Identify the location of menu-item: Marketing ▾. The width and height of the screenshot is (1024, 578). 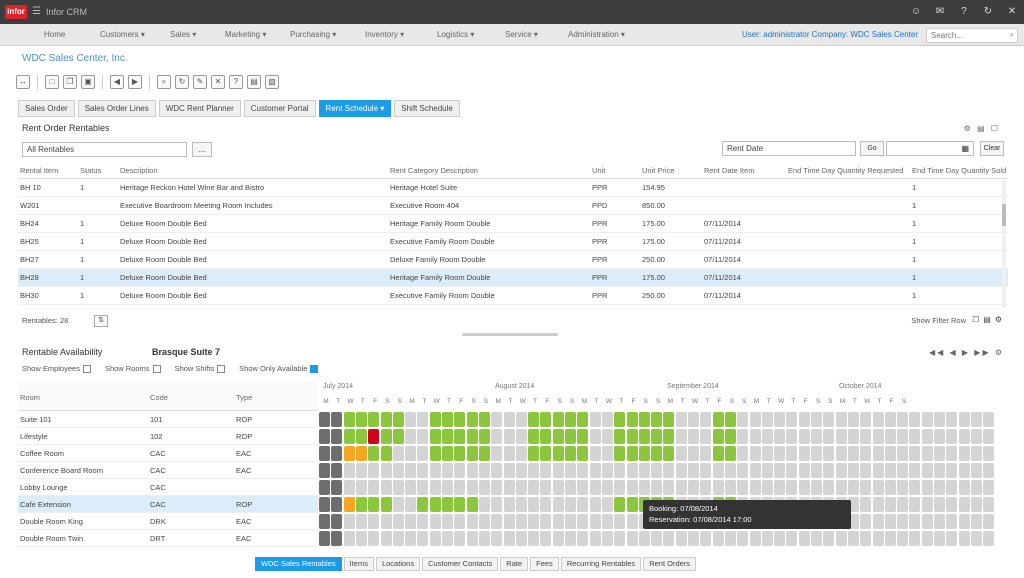
(245, 34).